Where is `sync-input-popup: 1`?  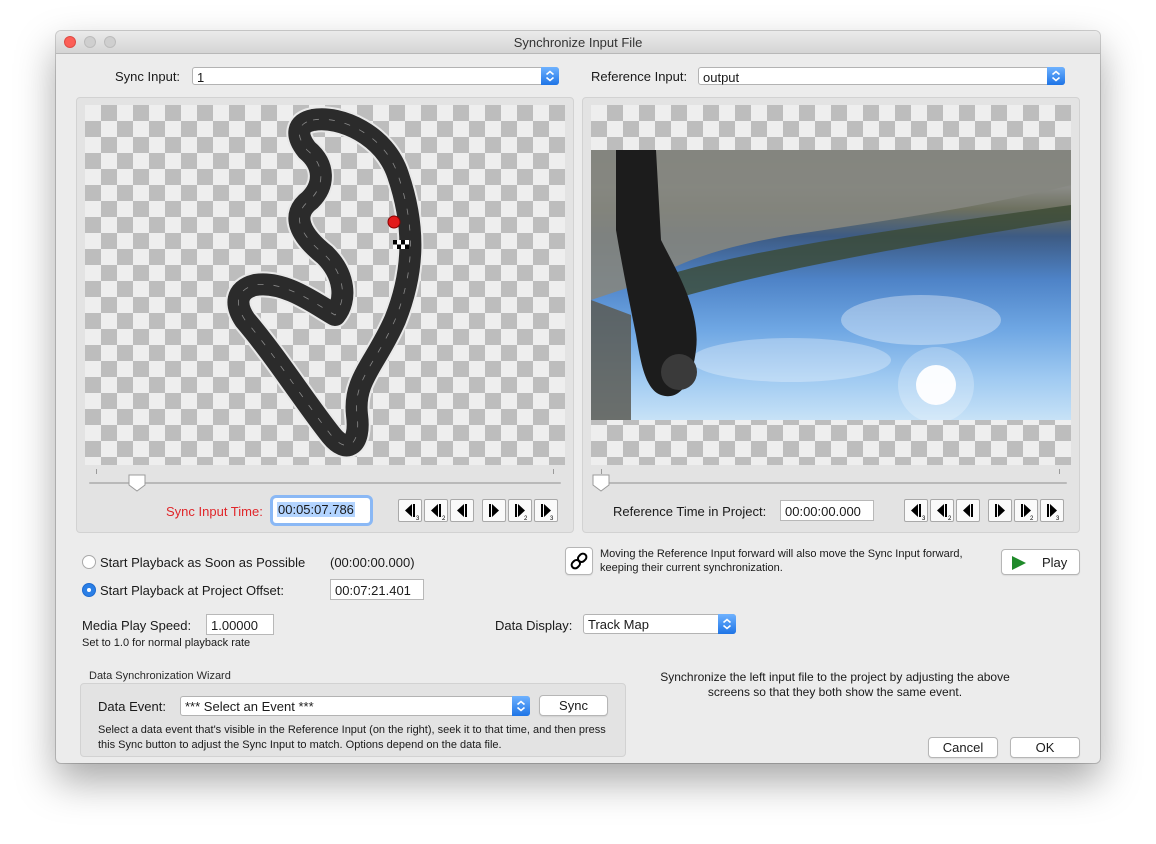
sync-input-popup: 1 is located at coordinates (375, 76).